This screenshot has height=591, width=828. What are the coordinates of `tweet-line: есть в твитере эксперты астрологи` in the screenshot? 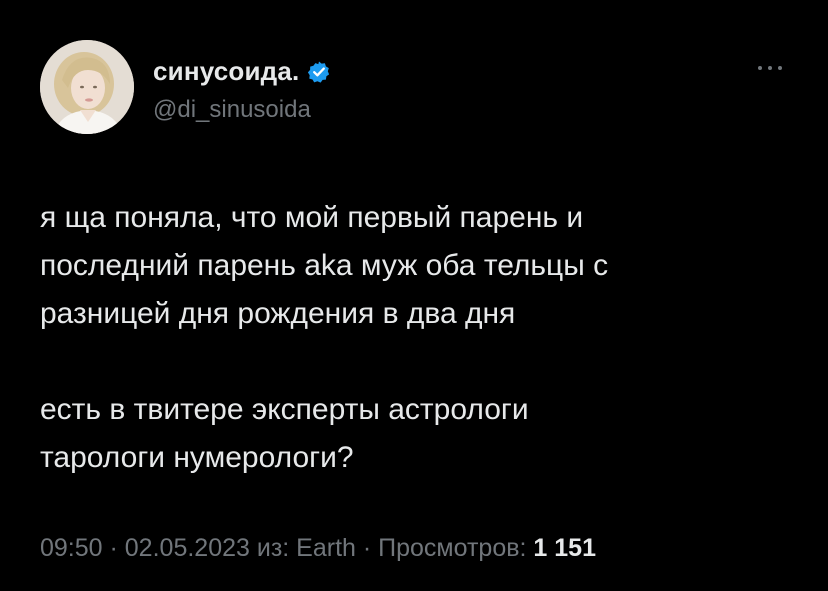 It's located at (284, 409).